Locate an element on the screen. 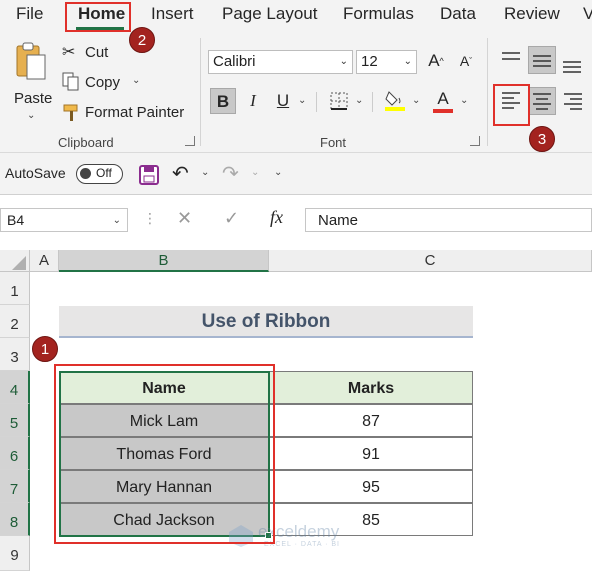 Image resolution: width=592 pixels, height=571 pixels. row-header-1: 1 is located at coordinates (15, 288).